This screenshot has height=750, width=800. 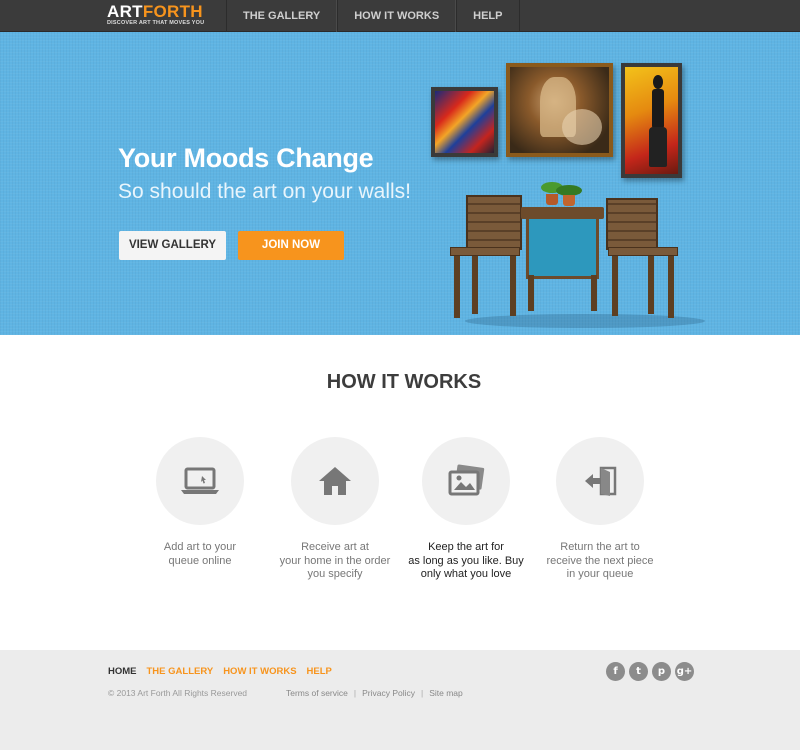 I want to click on copyright-text: © 2013 Art Forth All Rights Reserved, so click(x=178, y=693).